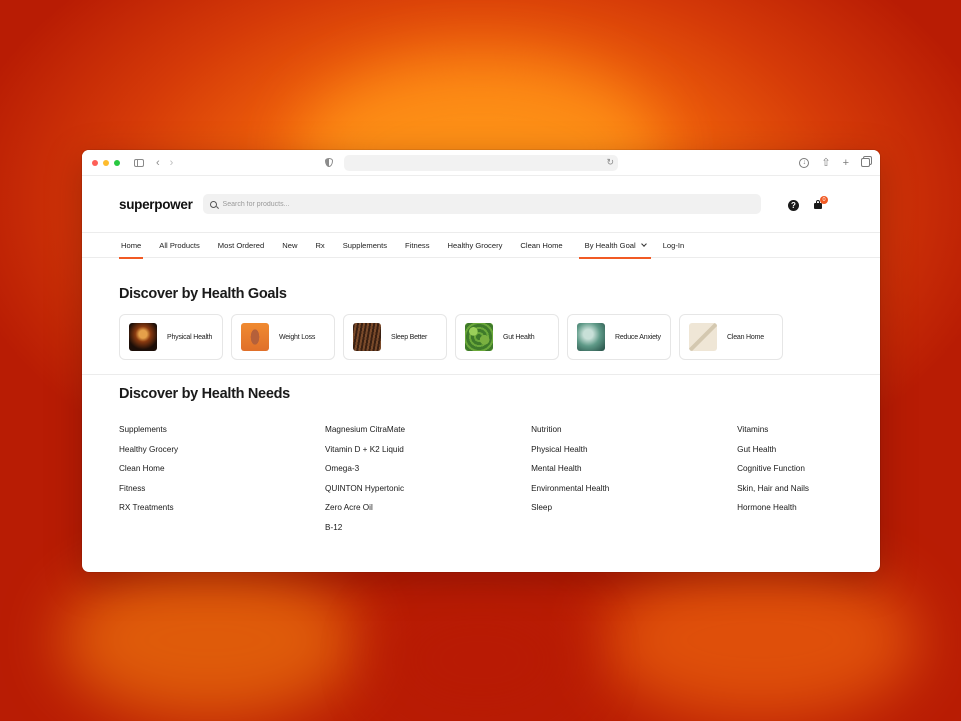  Describe the element at coordinates (634, 455) in the screenshot. I see `needs-link: Physical Health` at that location.